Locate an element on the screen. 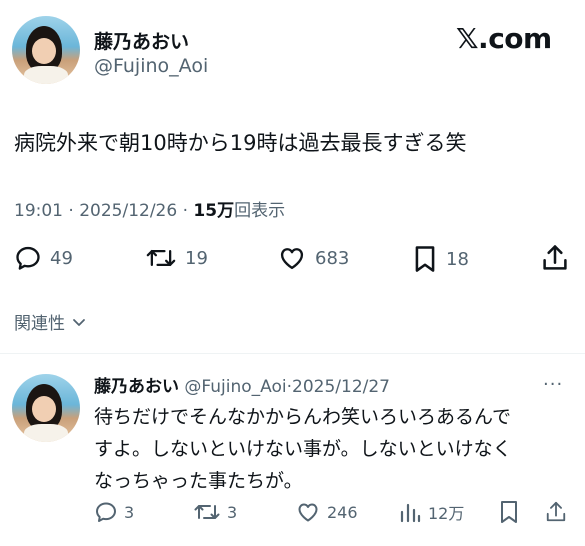 The width and height of the screenshot is (585, 546). tweet-text: 病院外来で朝10時から19時は過去最長すぎる笑 is located at coordinates (240, 143).